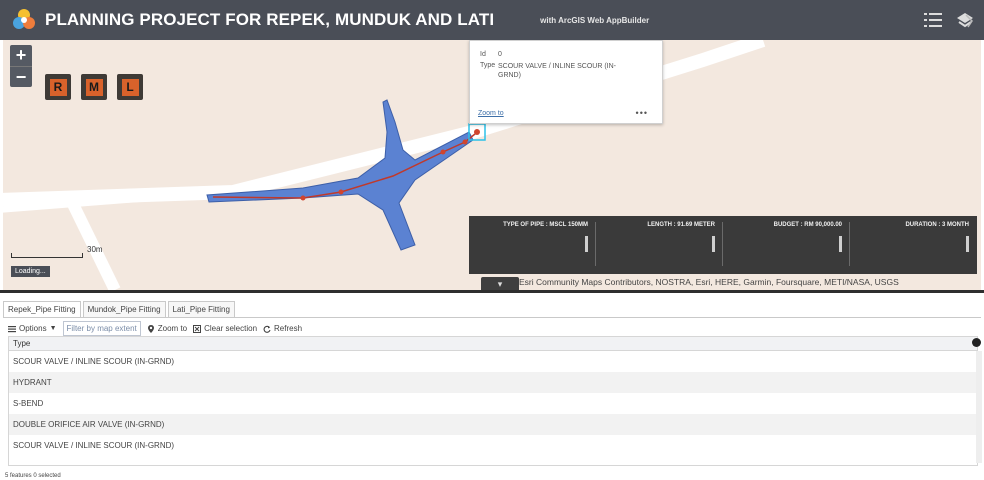  What do you see at coordinates (595, 20) in the screenshot?
I see `app-subtitle: with ArcGIS Web AppBuilder` at bounding box center [595, 20].